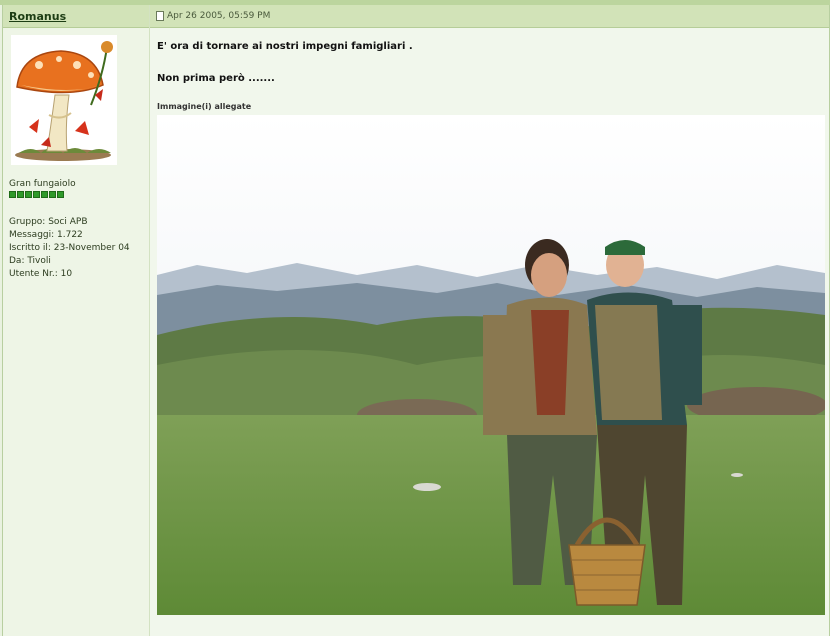 The width and height of the screenshot is (830, 636). I want to click on mushroom-avatar-icon, so click(64, 100).